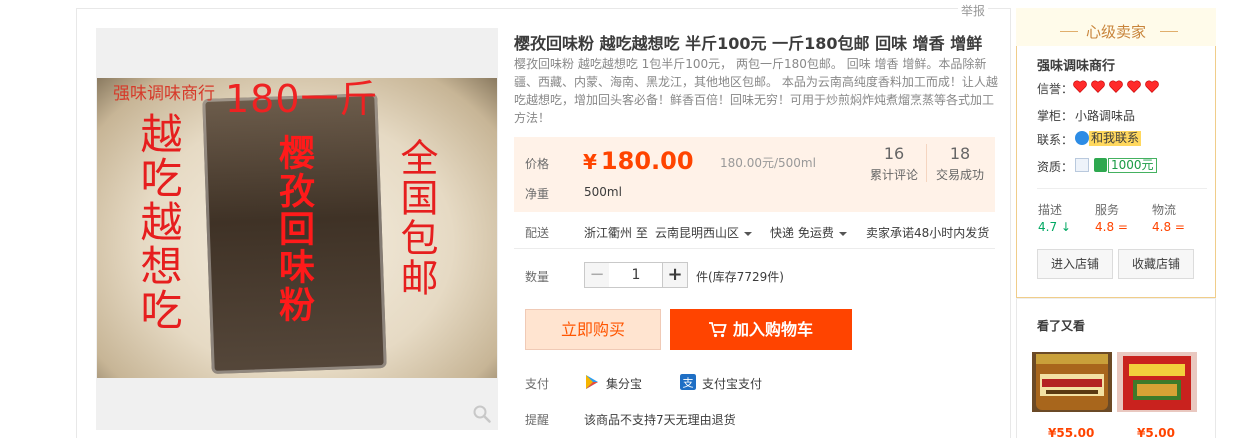  I want to click on delivery-method: 快递 免运费, so click(808, 232).